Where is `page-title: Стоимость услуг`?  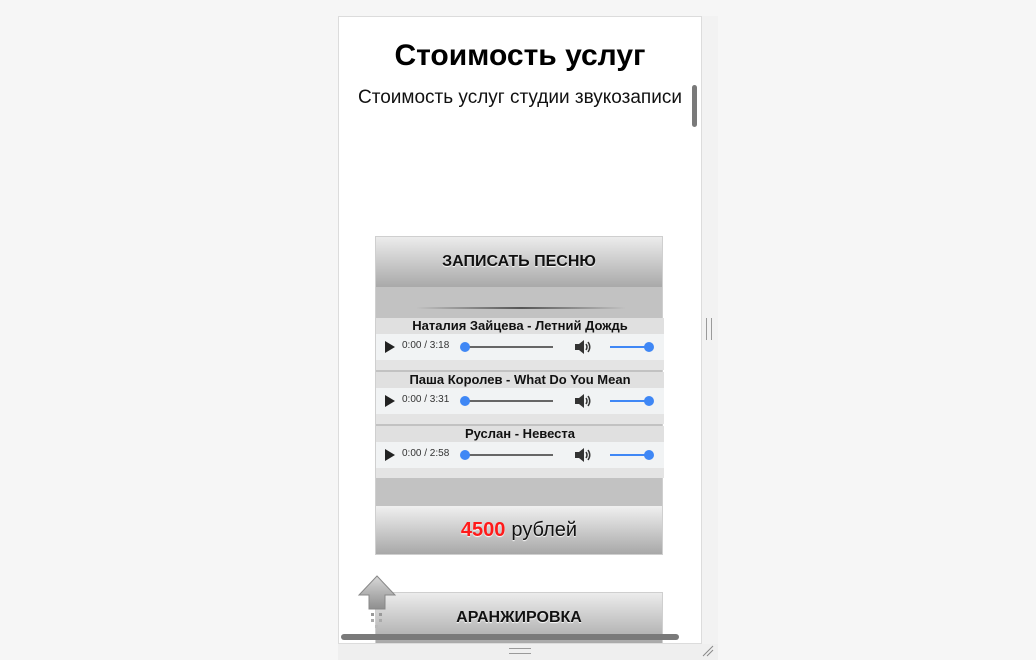
page-title: Стоимость услуг is located at coordinates (520, 55).